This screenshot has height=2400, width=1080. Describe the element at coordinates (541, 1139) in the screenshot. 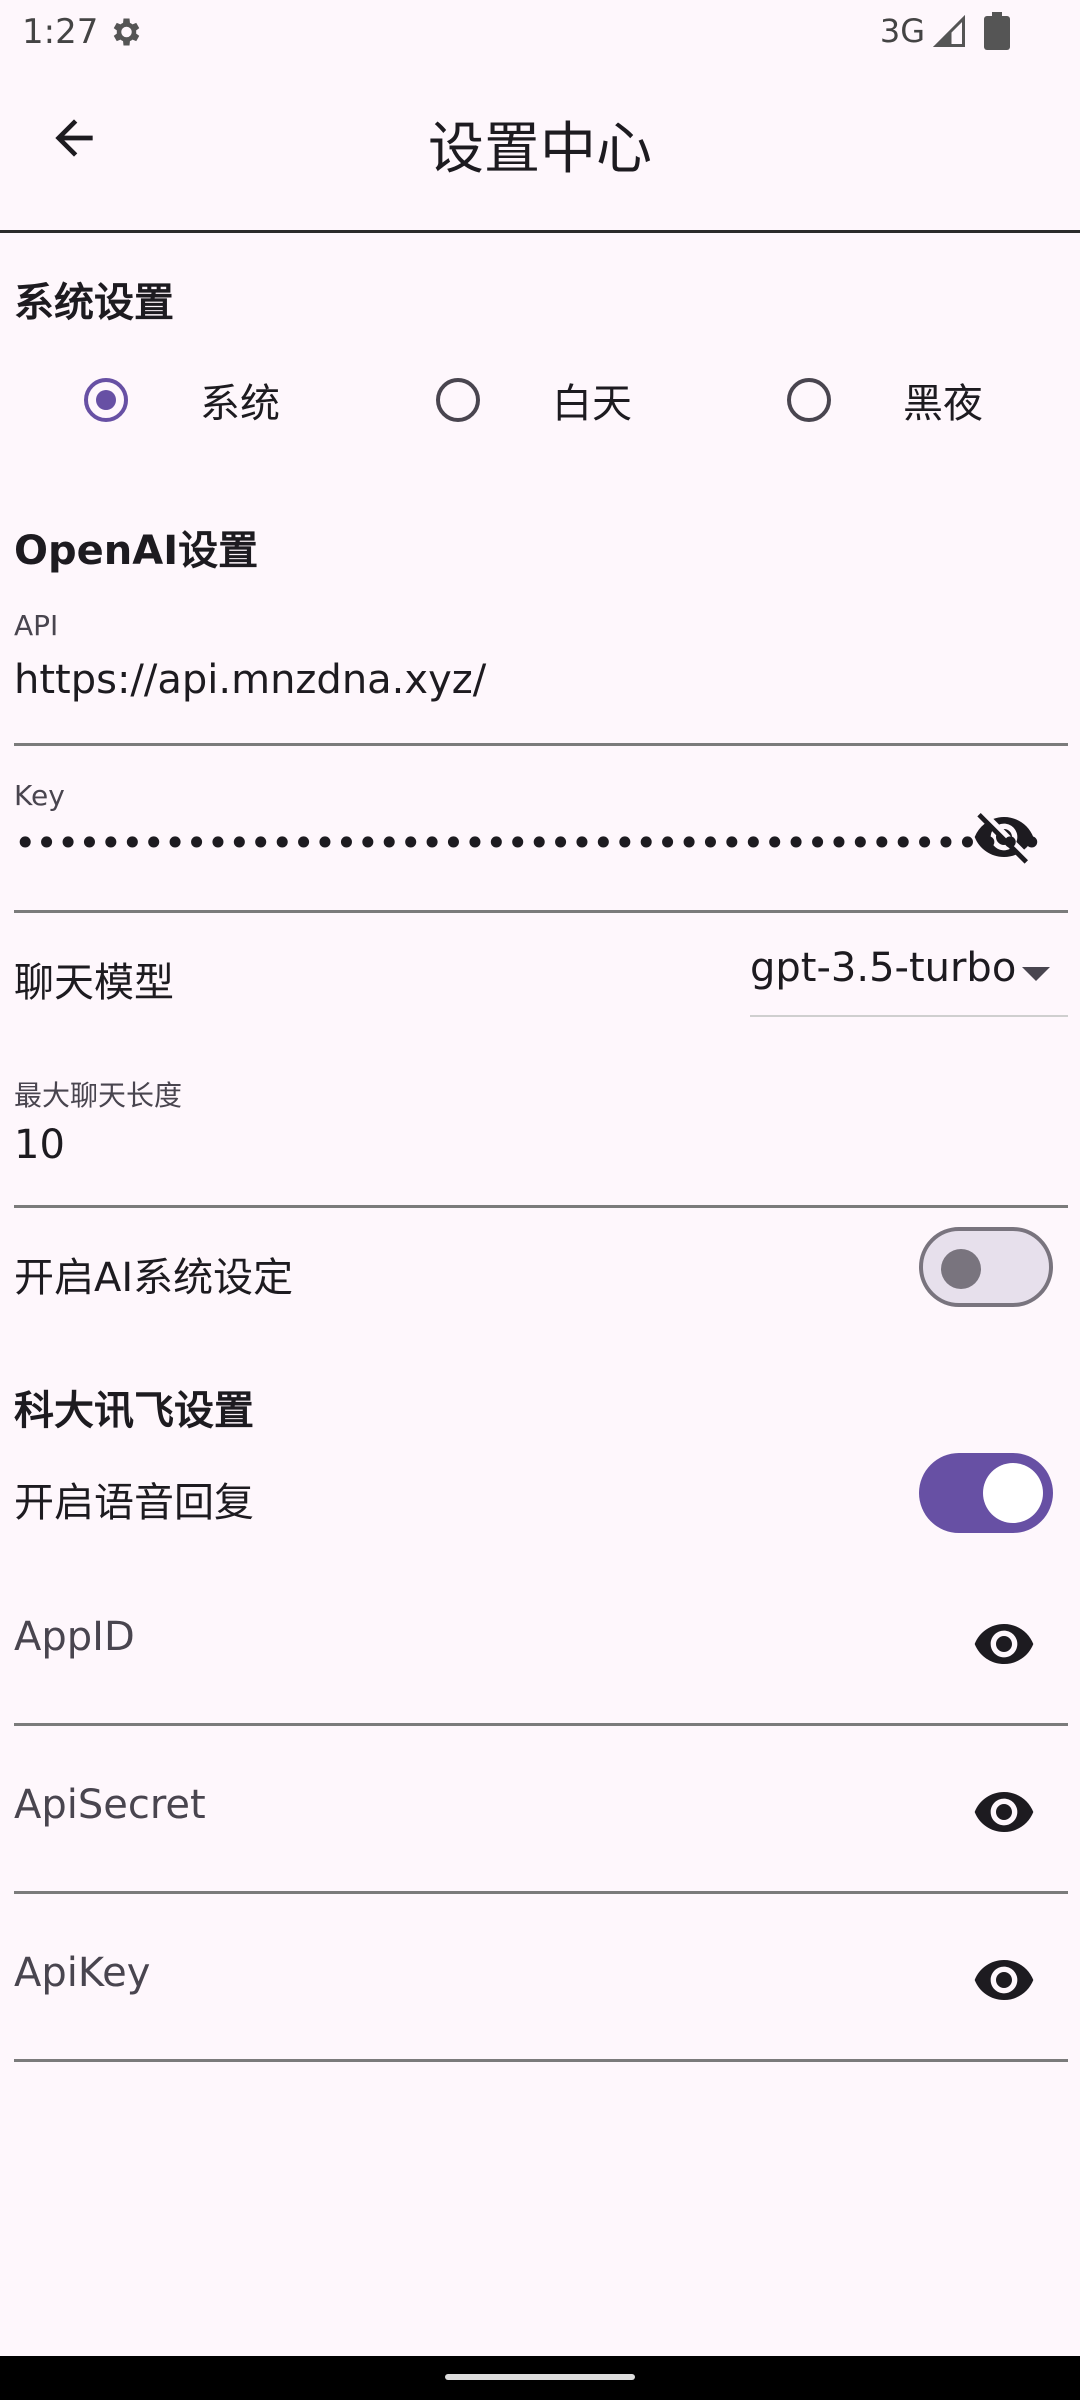

I see `max-chat-length-field: 最大聊天长度 10` at that location.